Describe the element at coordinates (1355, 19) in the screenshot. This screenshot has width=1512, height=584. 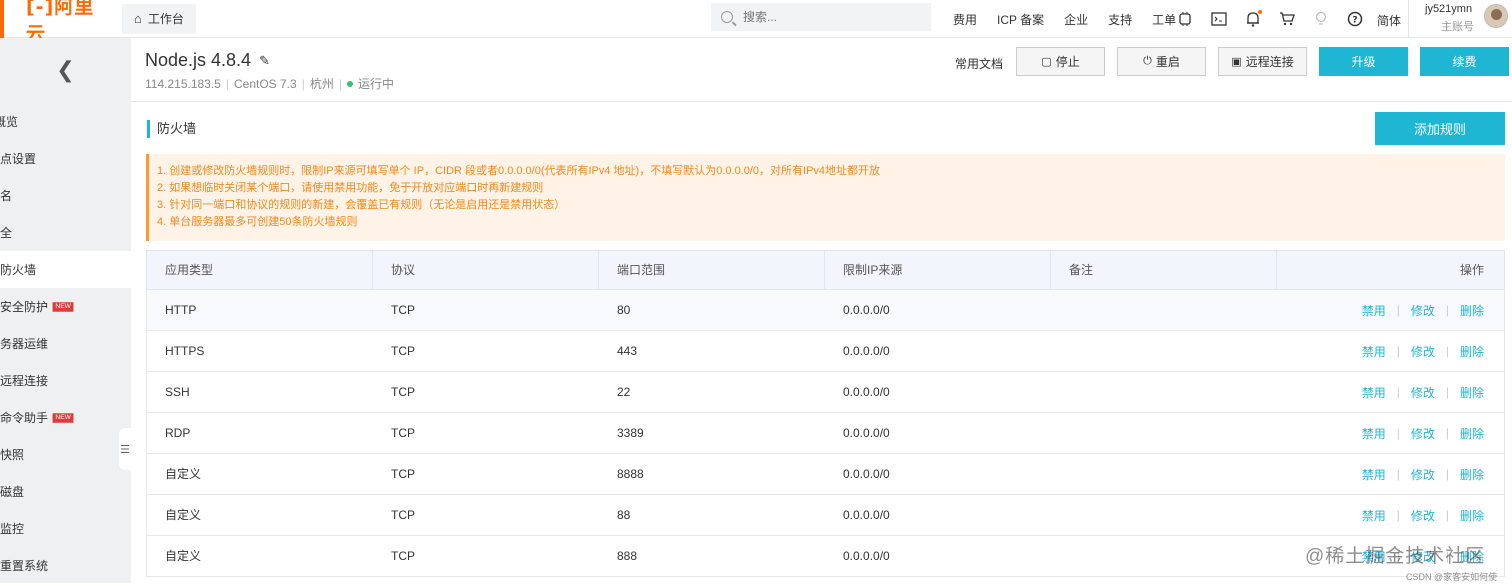
I see `help-icon: ?` at that location.